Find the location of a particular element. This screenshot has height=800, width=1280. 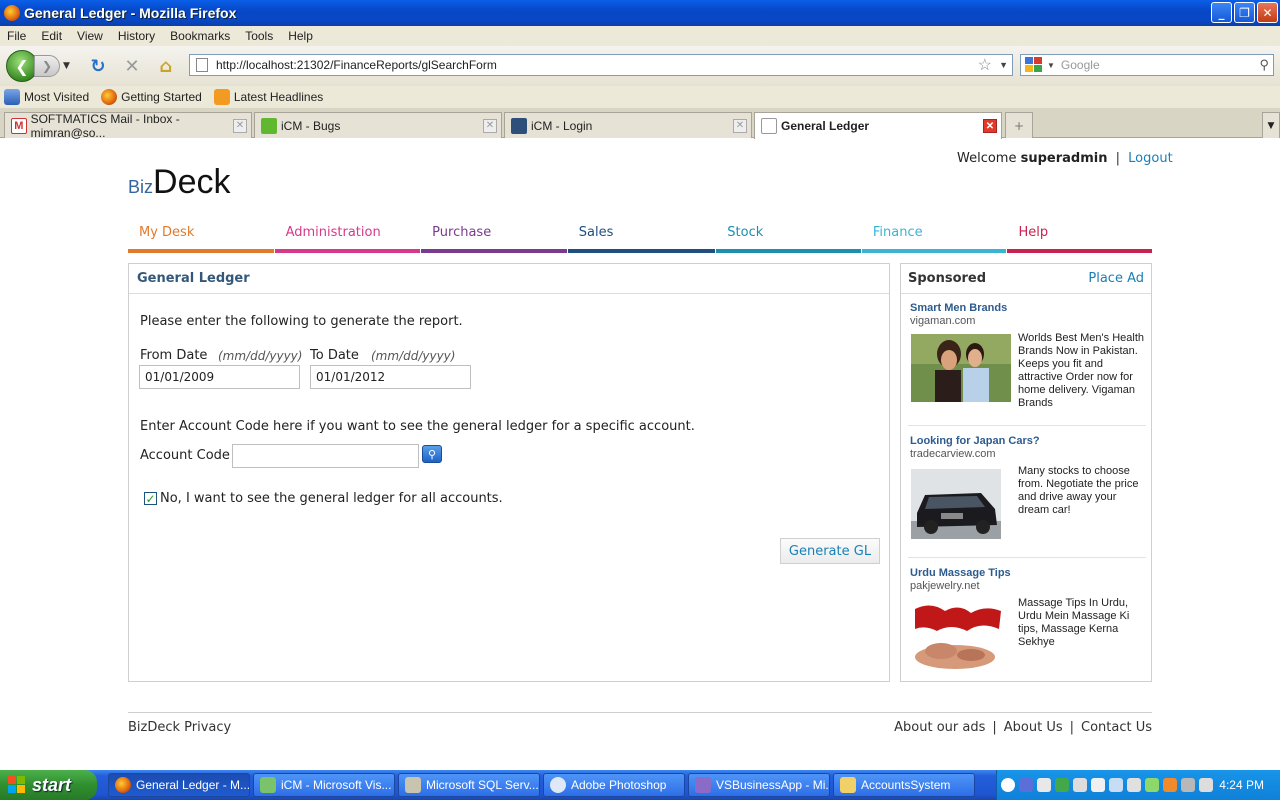

logout-link: Logout is located at coordinates (1150, 158).